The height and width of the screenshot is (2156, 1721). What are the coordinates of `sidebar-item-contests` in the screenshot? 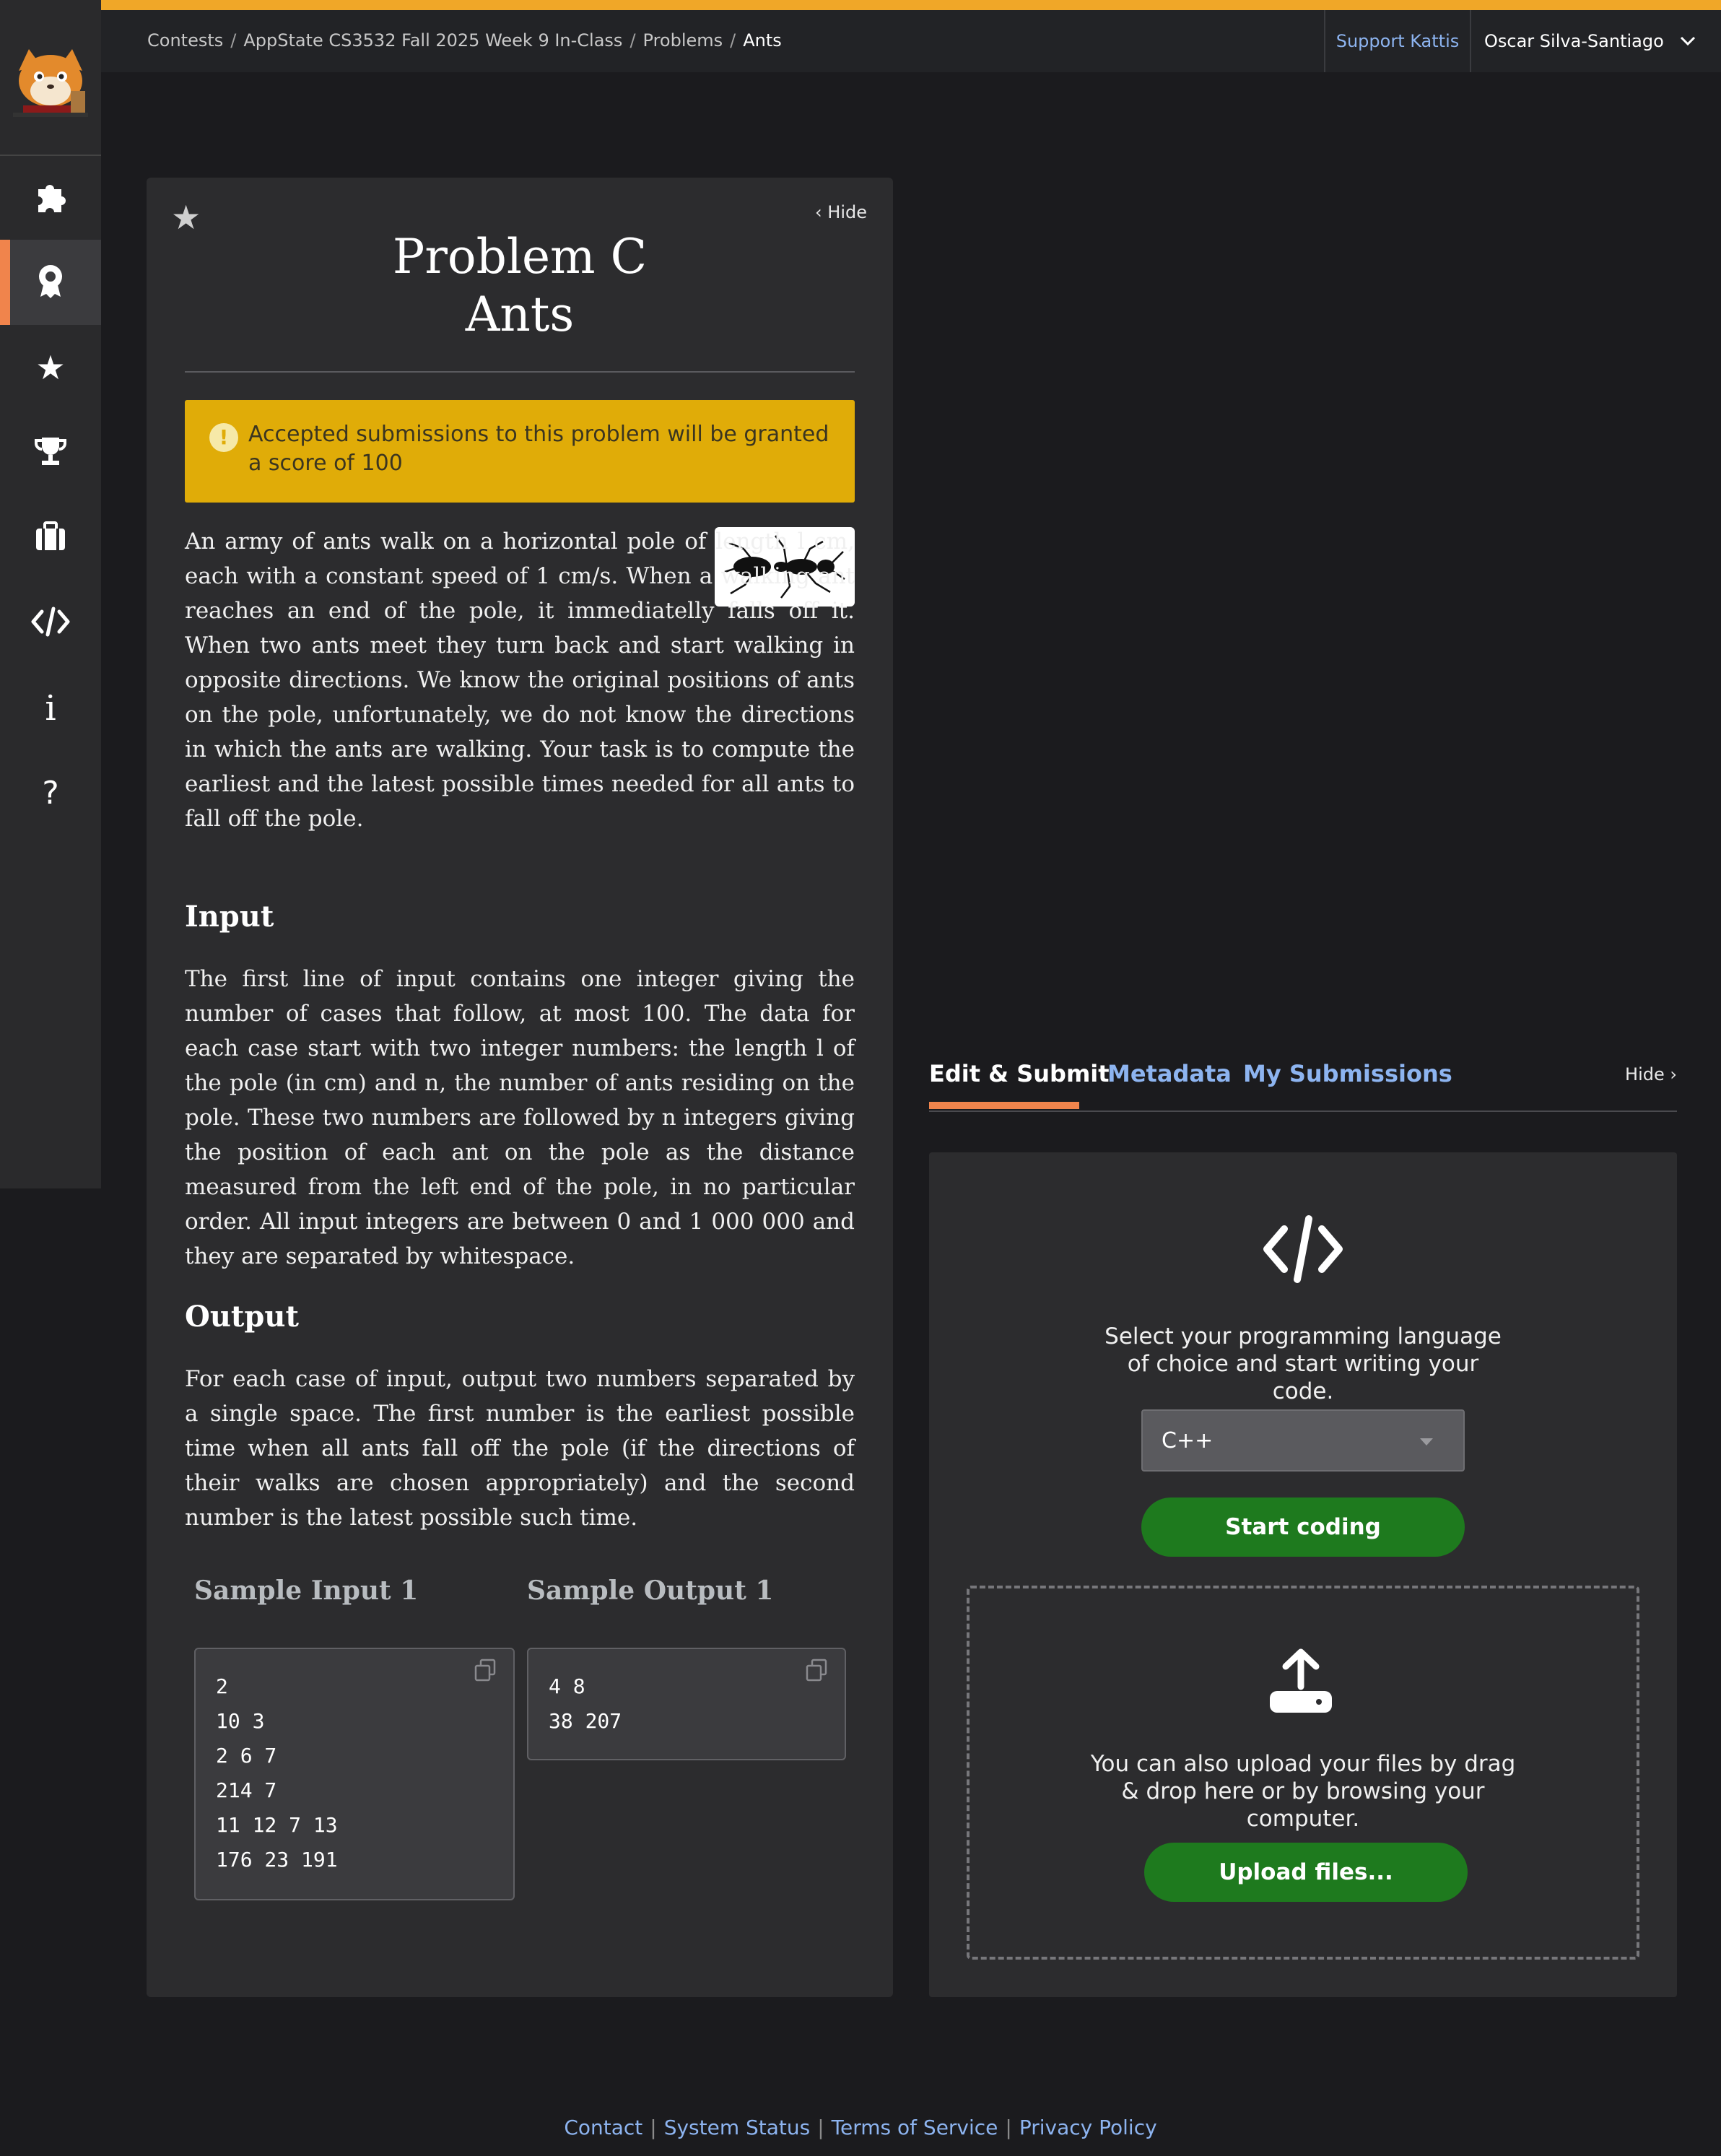 It's located at (50, 452).